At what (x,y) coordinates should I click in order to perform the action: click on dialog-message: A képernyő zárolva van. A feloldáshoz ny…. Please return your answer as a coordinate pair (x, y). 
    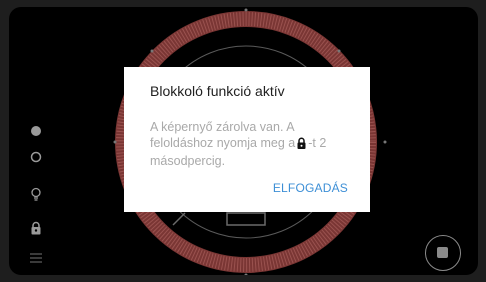
    Looking at the image, I should click on (249, 144).